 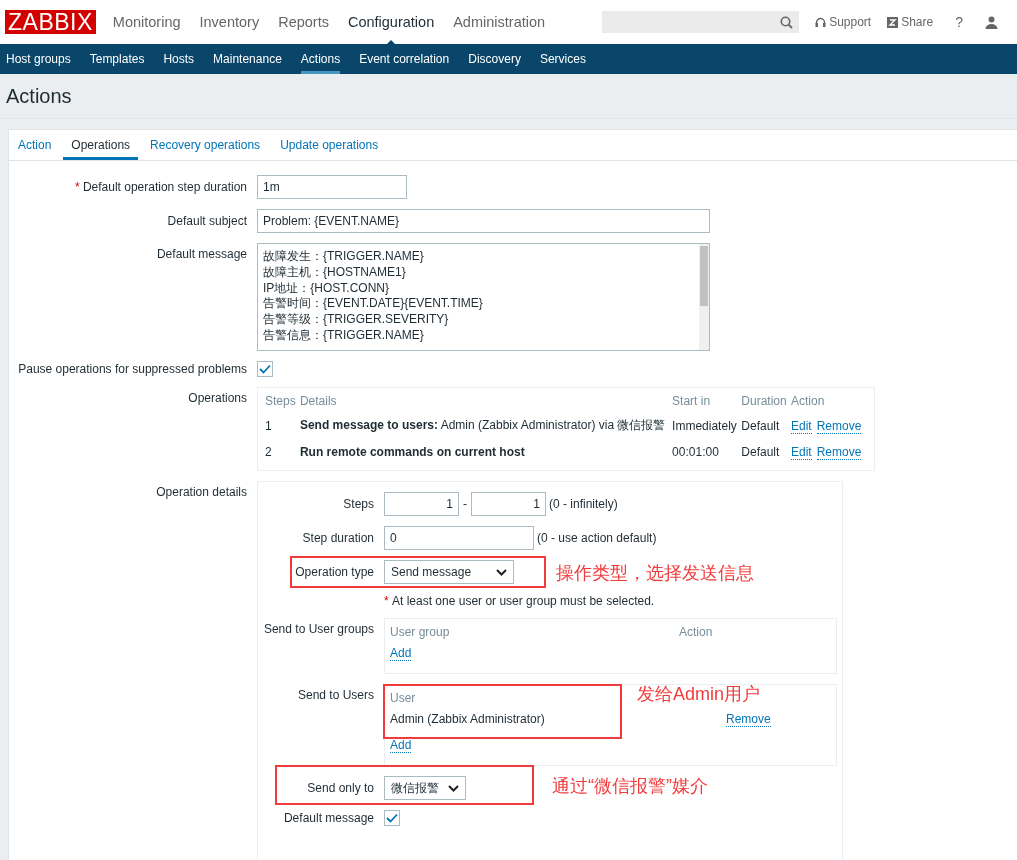 I want to click on tab: Operations, so click(x=101, y=145).